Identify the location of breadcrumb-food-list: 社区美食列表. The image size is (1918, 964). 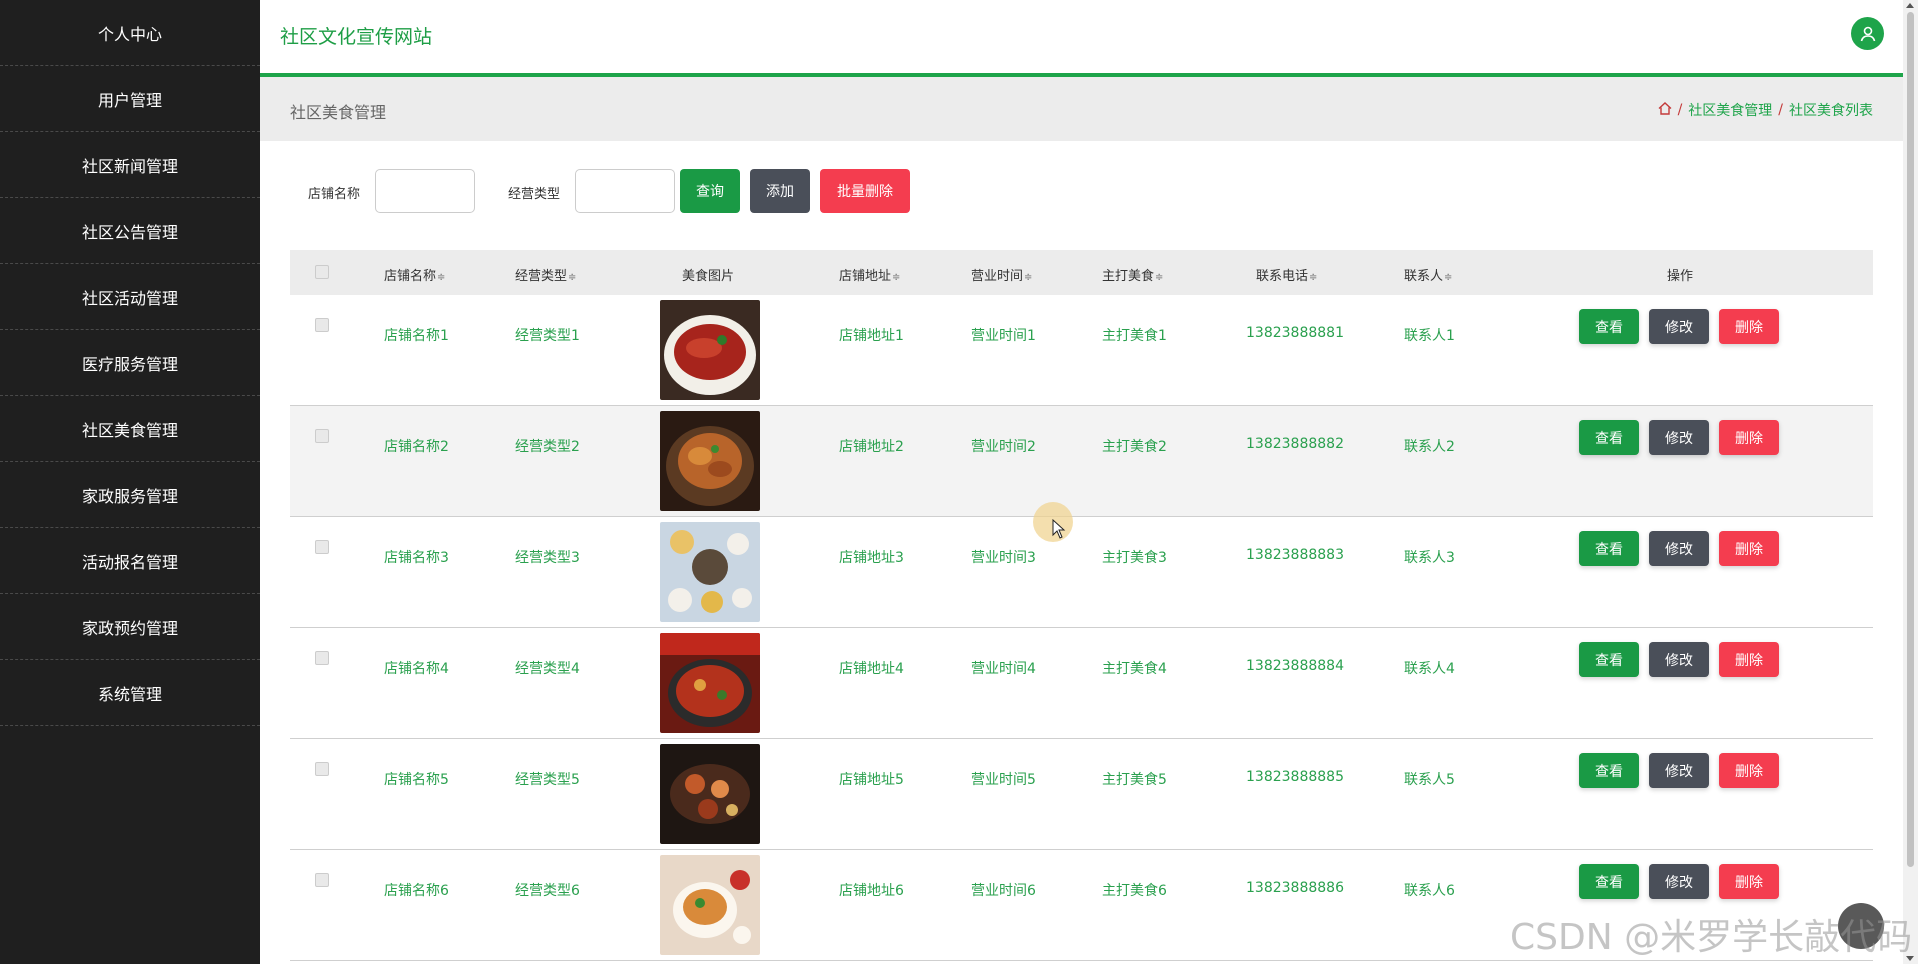
(1831, 111).